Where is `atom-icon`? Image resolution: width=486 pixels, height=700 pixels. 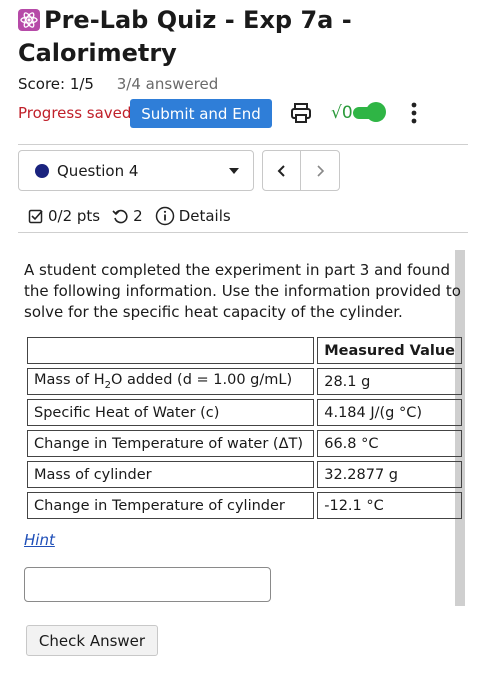 atom-icon is located at coordinates (29, 20).